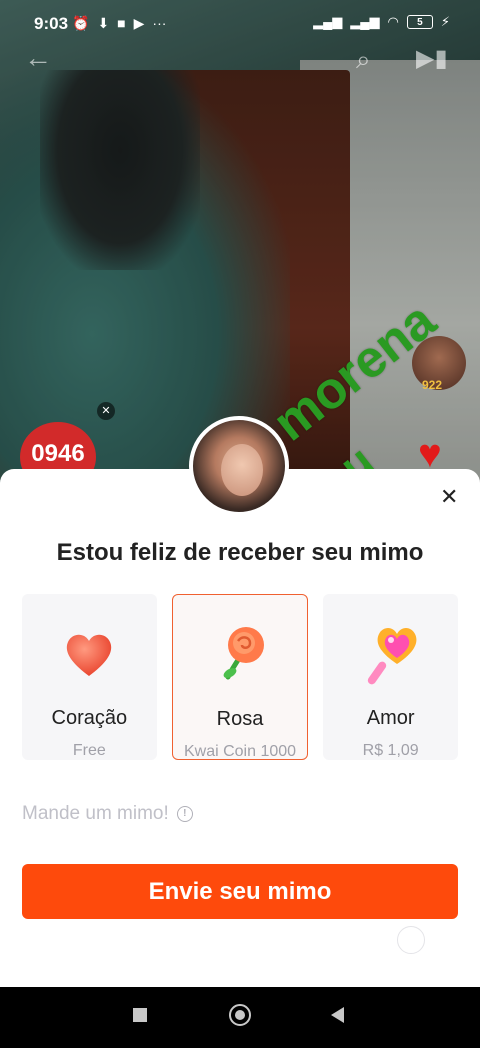  I want to click on gift-price: Kwai Coin 1000, so click(240, 751).